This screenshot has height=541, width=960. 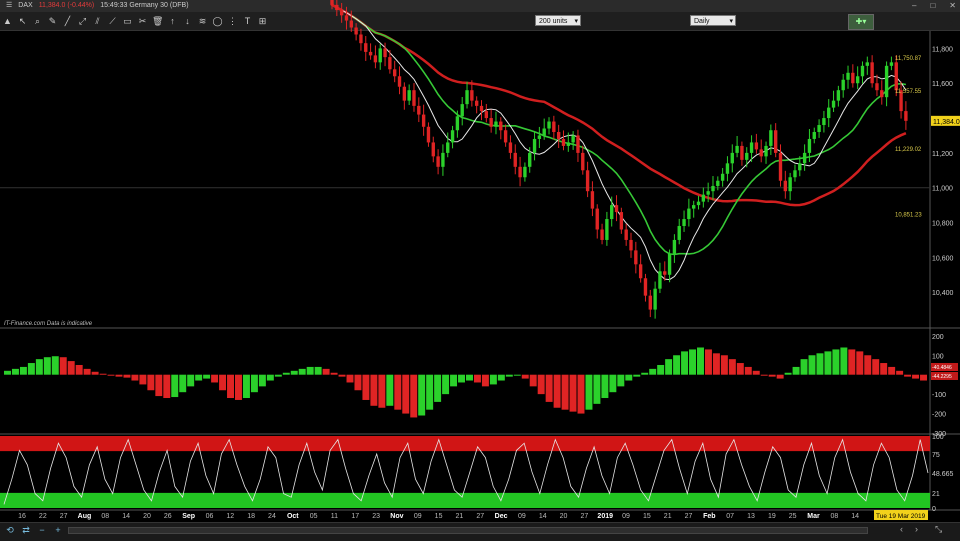 I want to click on x-axis-label: 09, so click(x=418, y=516).